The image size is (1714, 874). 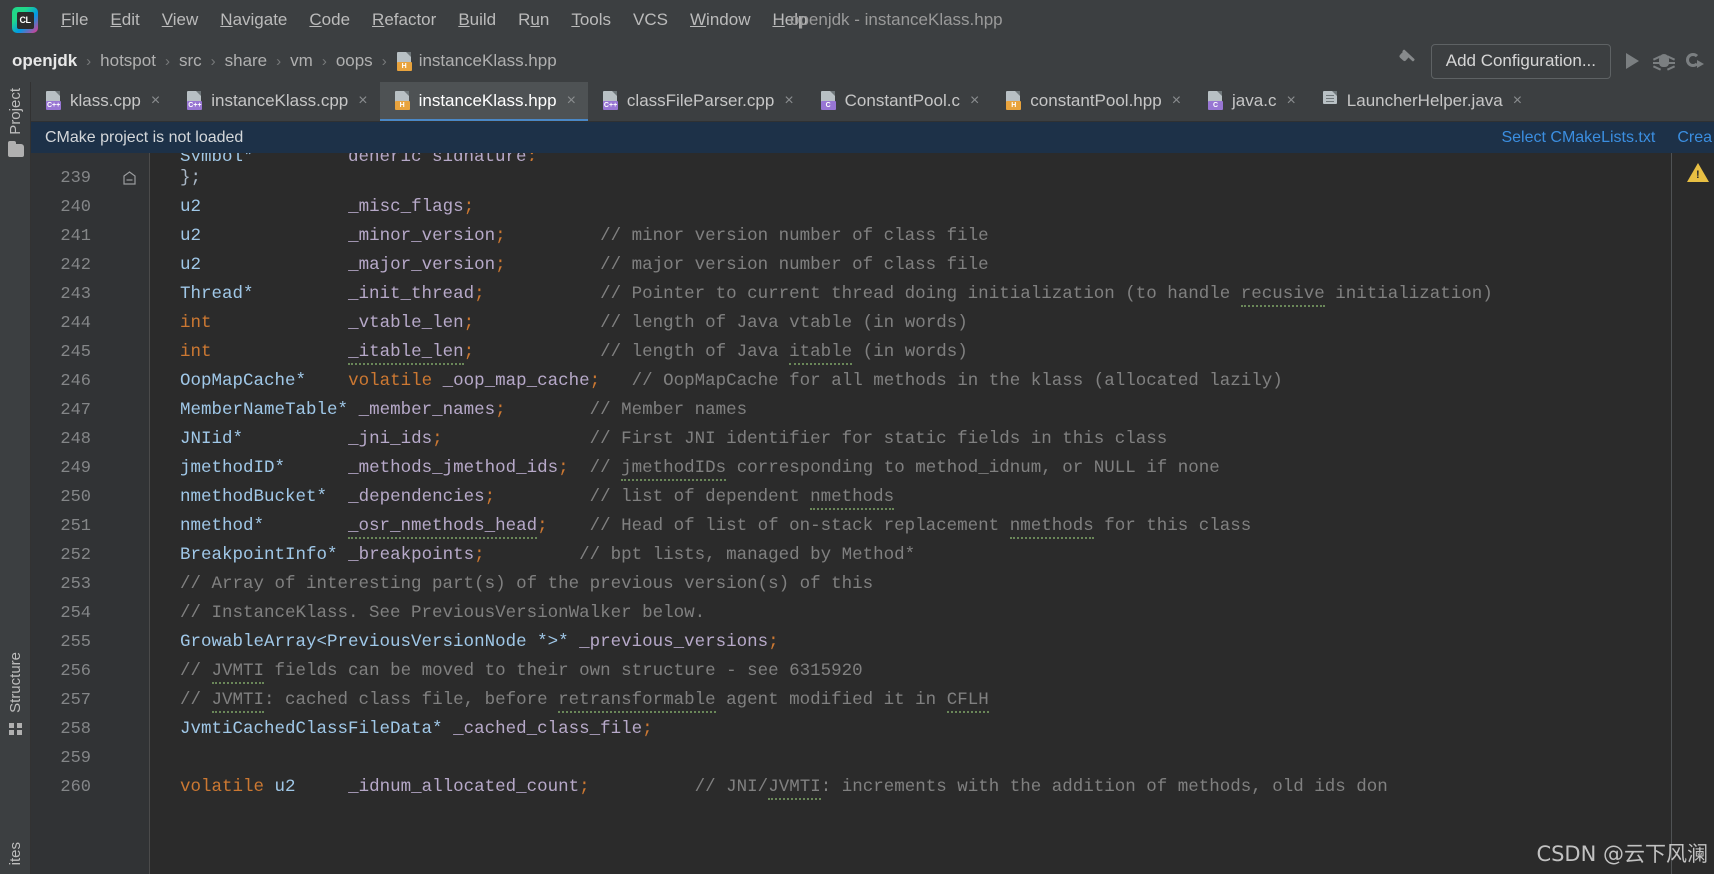 I want to click on editor-tab-instanceklass-cpp: C++ instanceKlass.cpp ×, so click(x=275, y=101).